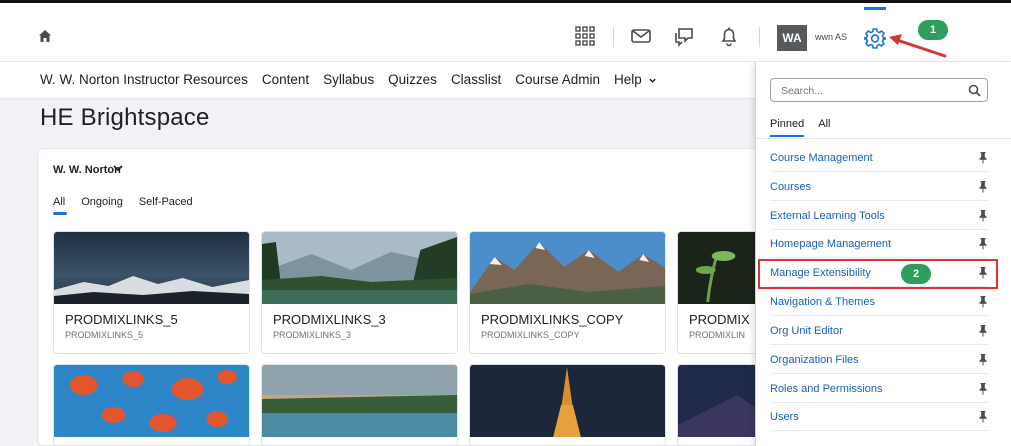 The image size is (1011, 446). What do you see at coordinates (585, 36) in the screenshot?
I see `apps-grid-icon` at bounding box center [585, 36].